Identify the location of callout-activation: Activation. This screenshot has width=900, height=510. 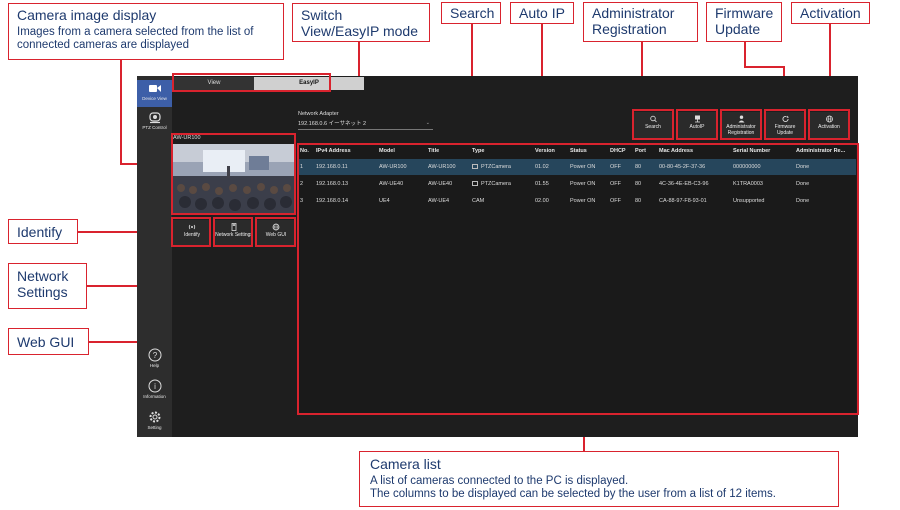
(830, 13).